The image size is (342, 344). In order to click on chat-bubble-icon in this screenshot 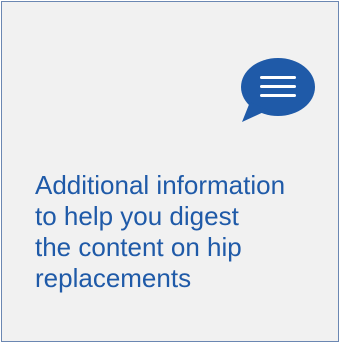, I will do `click(277, 91)`.